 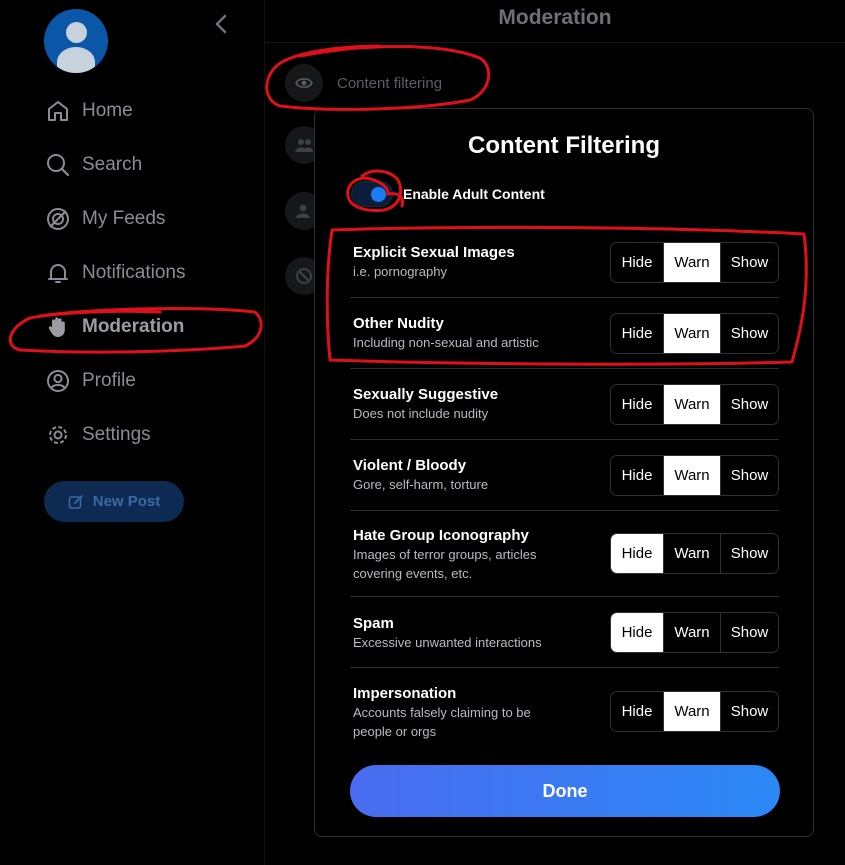 I want to click on sidebar-item-notifications: Notifications, so click(x=115, y=273).